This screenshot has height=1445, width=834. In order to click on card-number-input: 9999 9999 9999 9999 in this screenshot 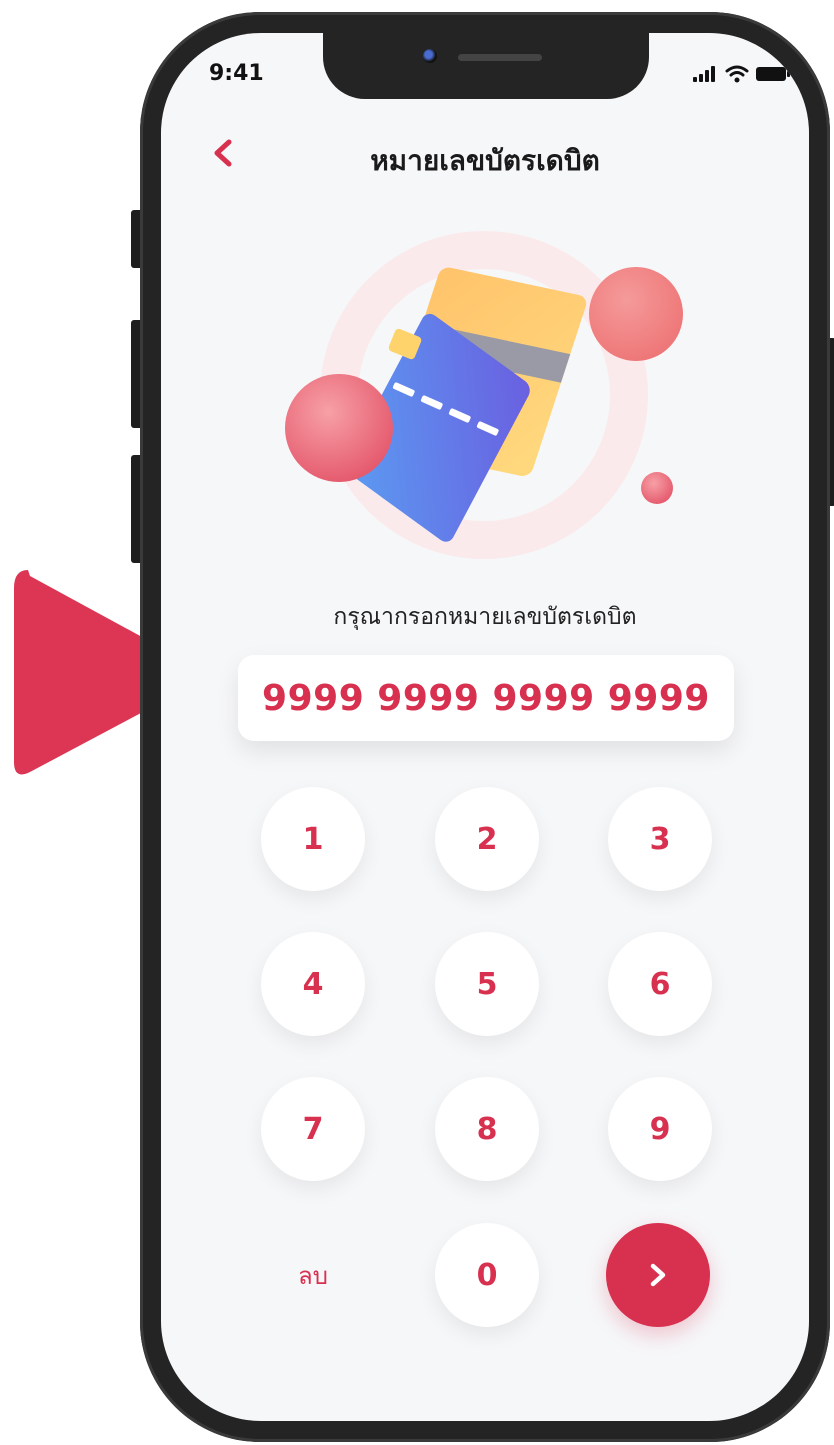, I will do `click(486, 698)`.